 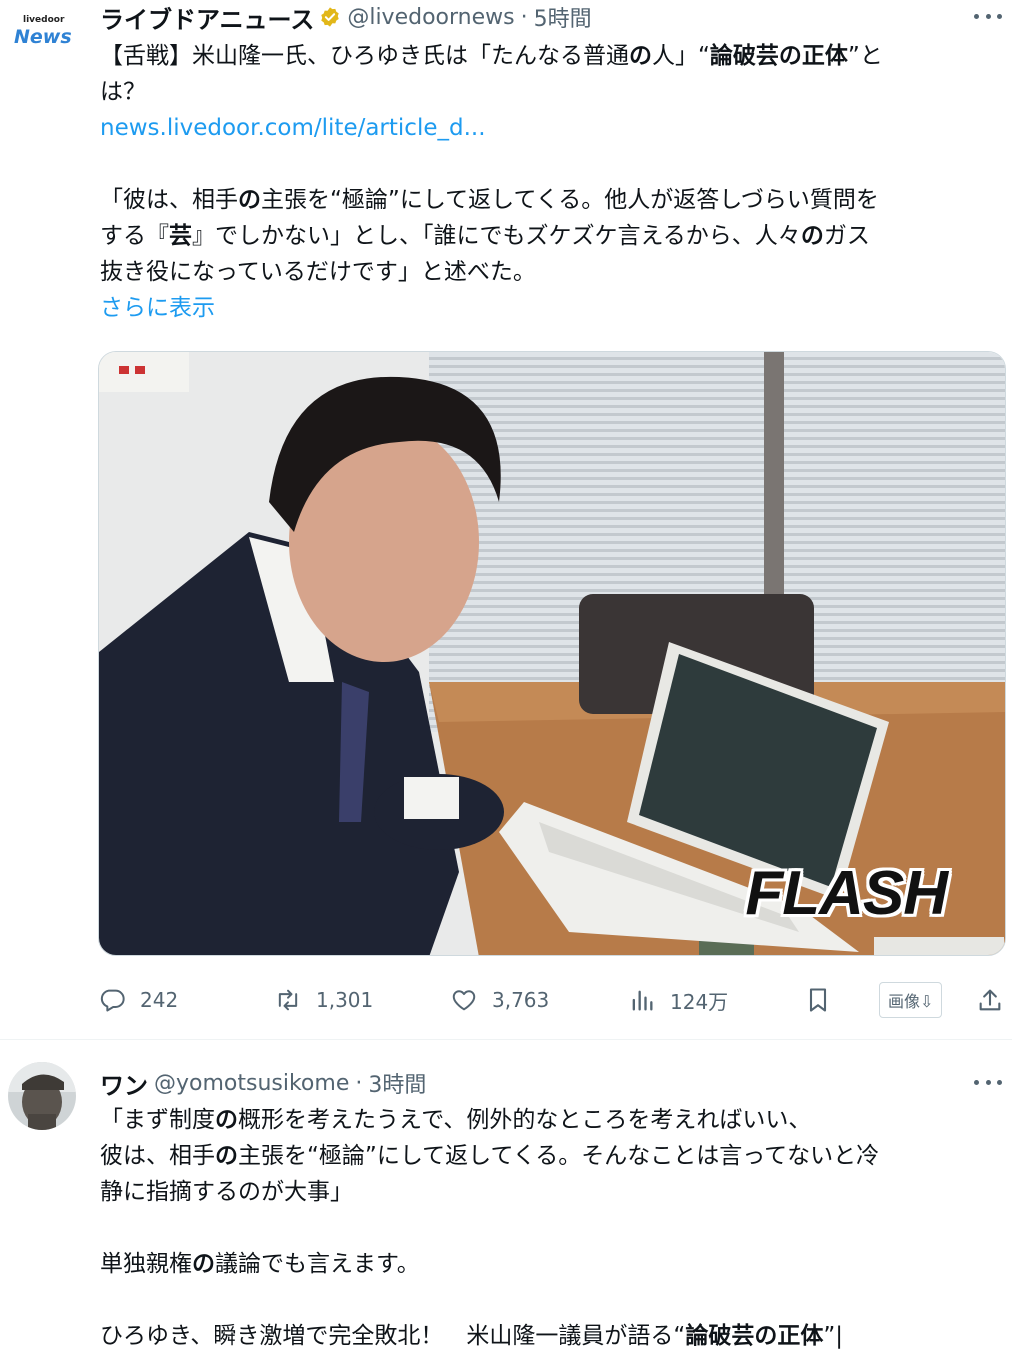 What do you see at coordinates (553, 1000) in the screenshot?
I see `tweet-actions-bar: 242 1,301 3,763 124万 画像⇩` at bounding box center [553, 1000].